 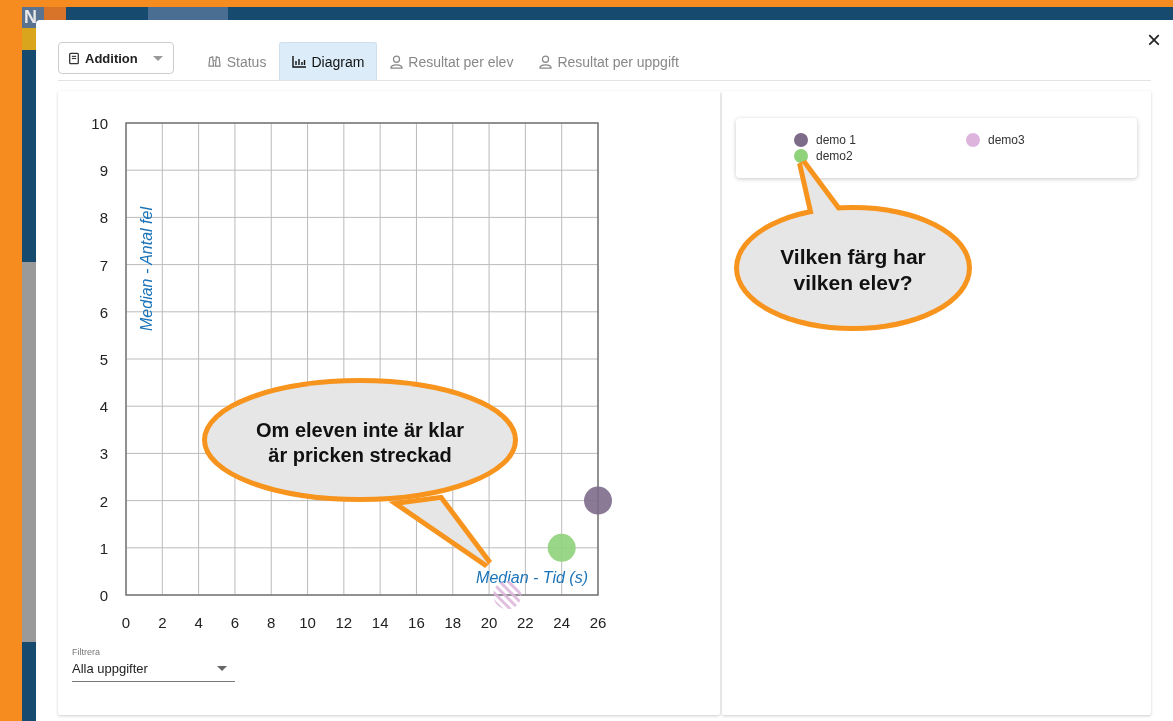 I want to click on tab: Diagram, so click(x=328, y=61).